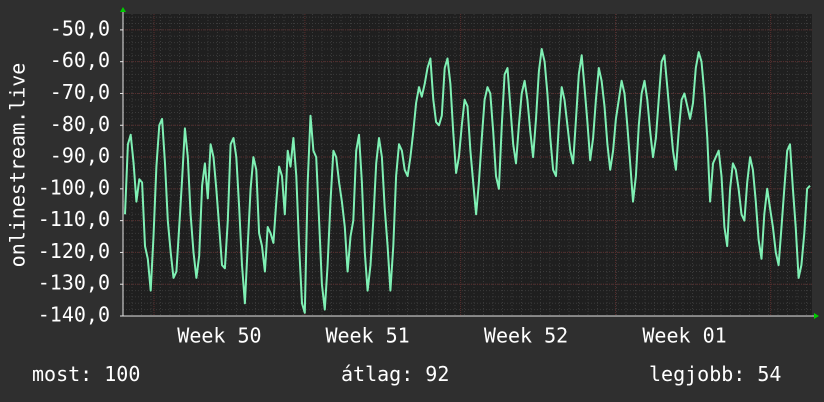 Image resolution: width=824 pixels, height=402 pixels. I want to click on y-tick-label: -90,0, so click(80, 156).